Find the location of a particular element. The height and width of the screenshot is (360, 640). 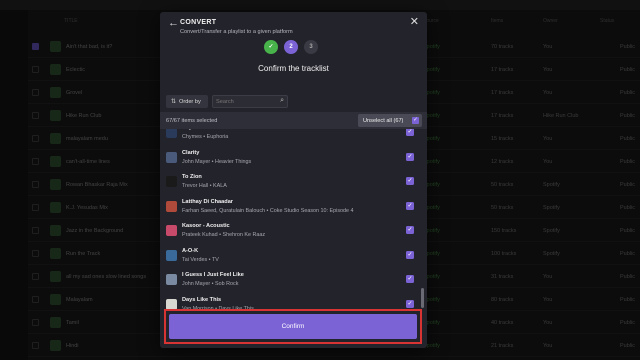

selected-count: 67/67 items selected is located at coordinates (192, 121).